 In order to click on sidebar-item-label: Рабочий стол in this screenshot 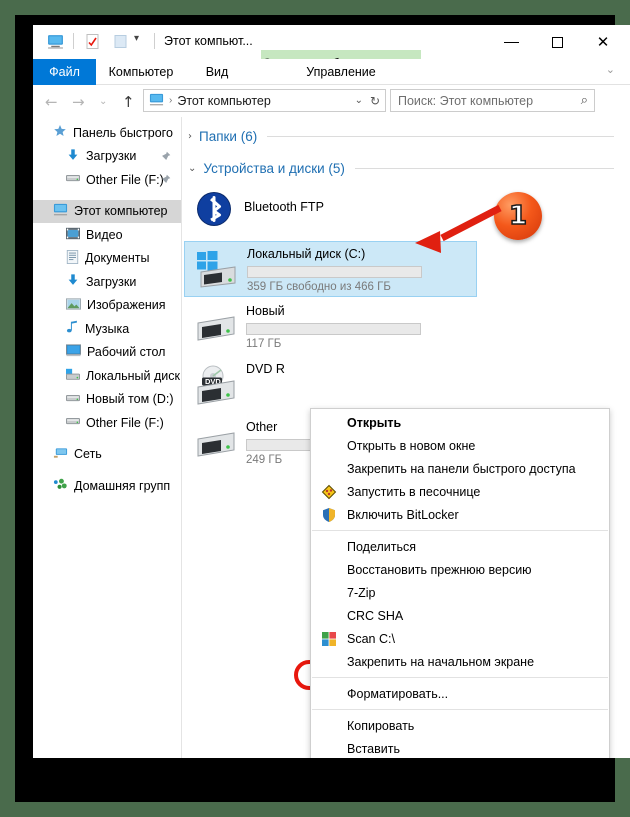, I will do `click(126, 352)`.